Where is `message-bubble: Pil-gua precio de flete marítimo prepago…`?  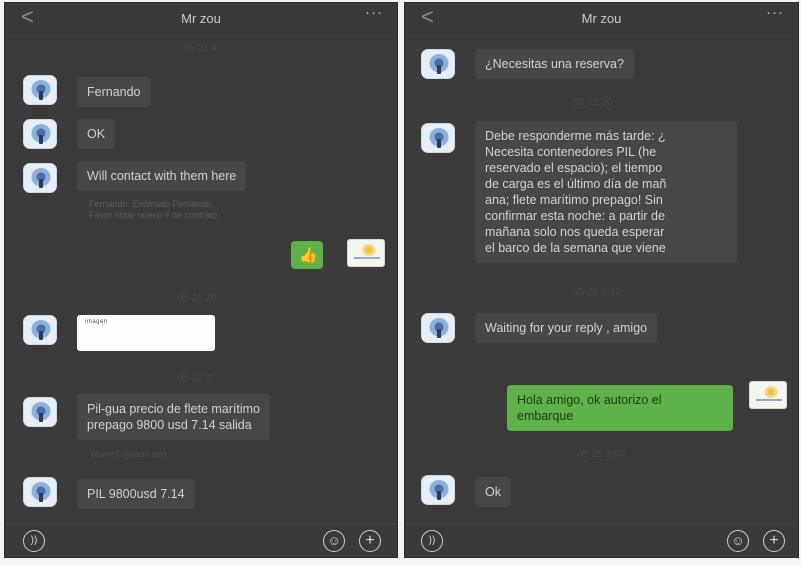
message-bubble: Pil-gua precio de flete marítimo prepago… is located at coordinates (173, 417).